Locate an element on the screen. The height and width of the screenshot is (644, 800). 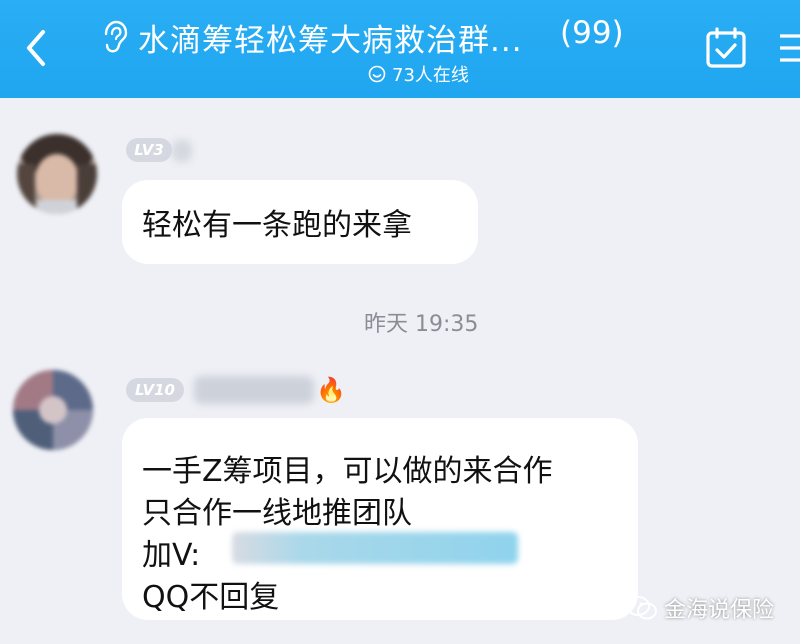
wechat-icon is located at coordinates (641, 608).